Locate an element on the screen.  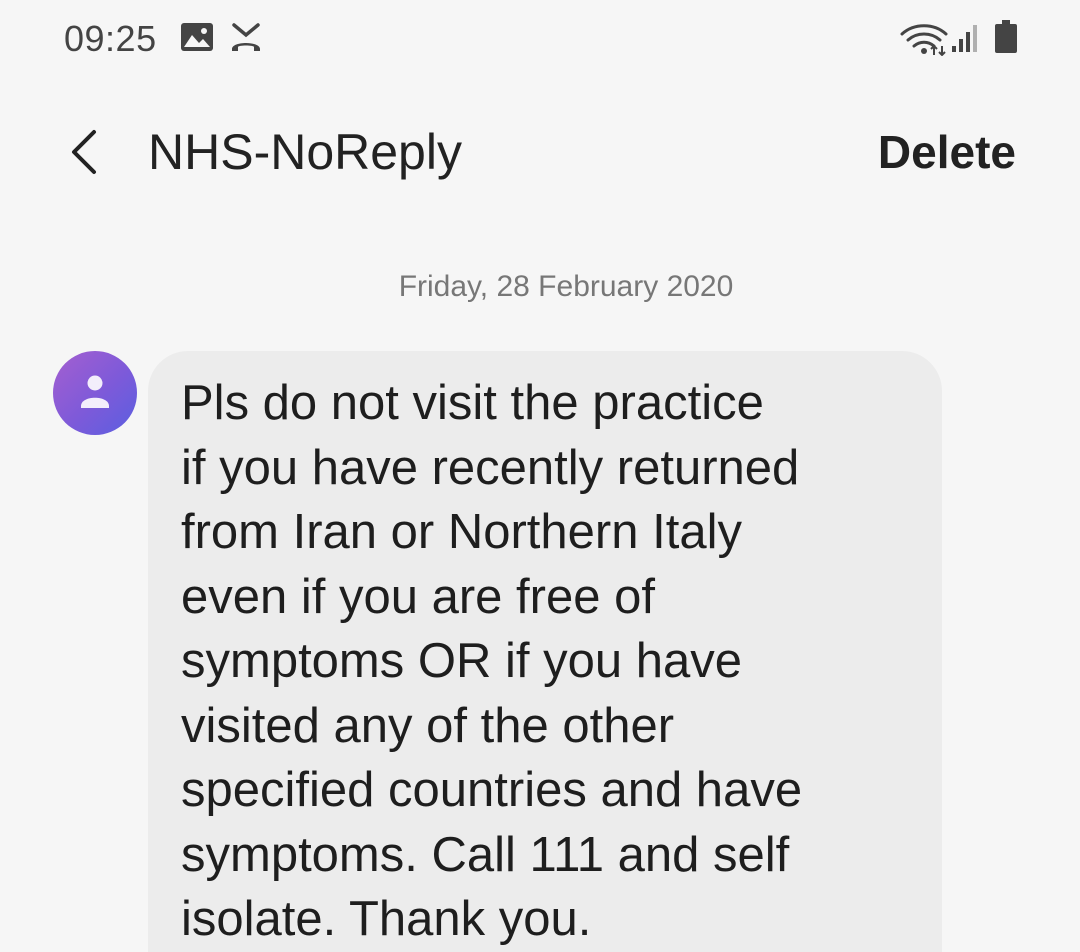
avatar is located at coordinates (95, 393).